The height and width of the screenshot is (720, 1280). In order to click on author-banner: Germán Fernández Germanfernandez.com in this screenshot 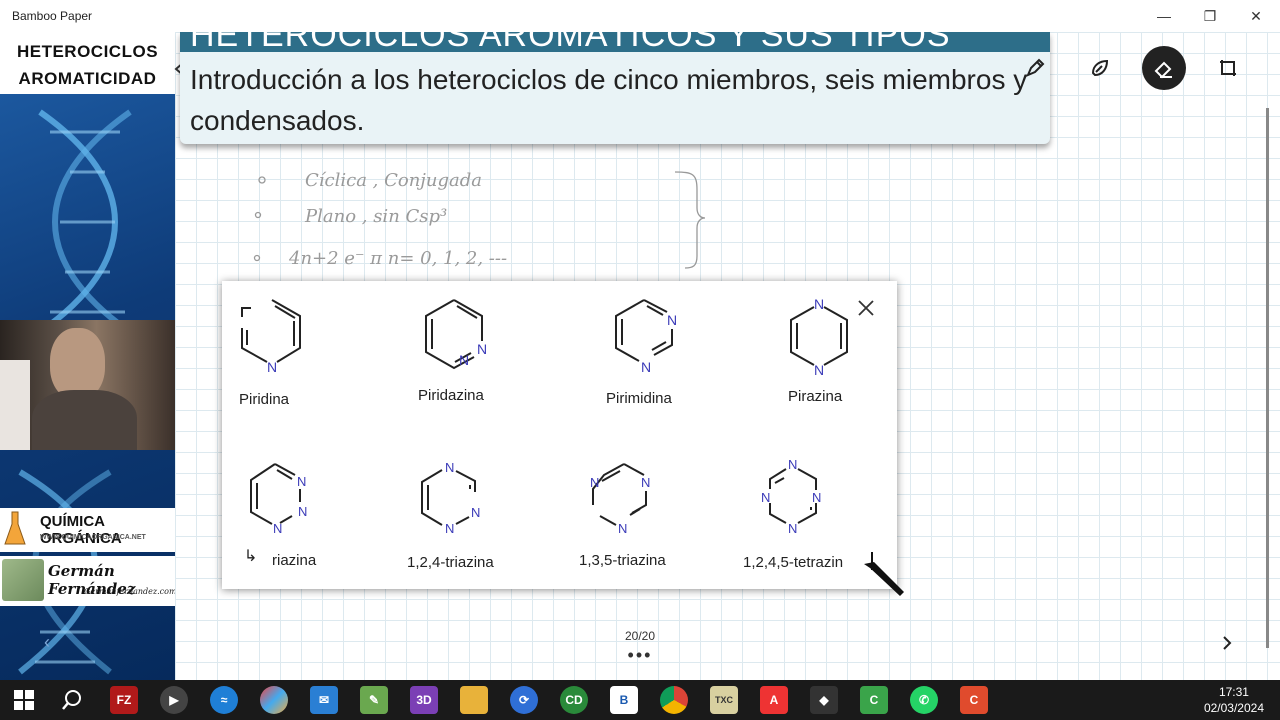, I will do `click(87, 581)`.